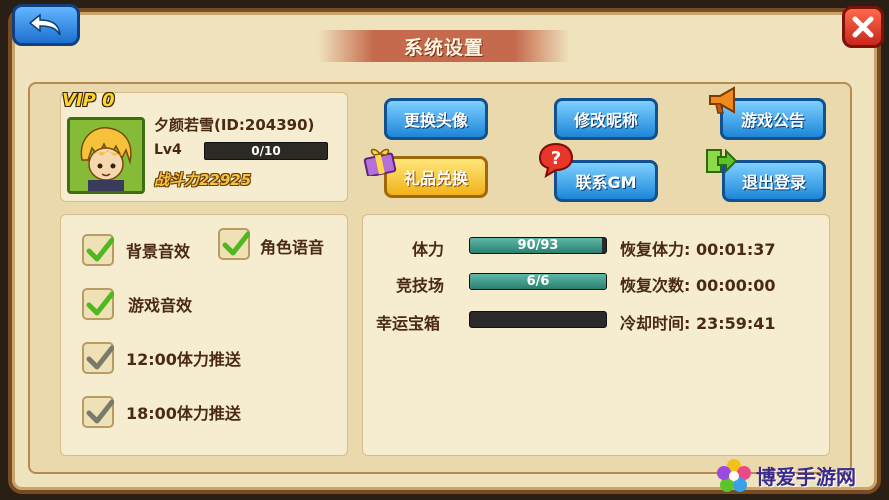 The width and height of the screenshot is (889, 500). I want to click on voice-checkbox, so click(234, 244).